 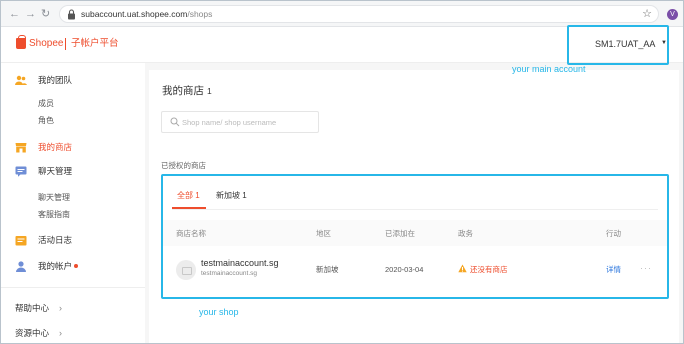 I want to click on account-icon, so click(x=21, y=266).